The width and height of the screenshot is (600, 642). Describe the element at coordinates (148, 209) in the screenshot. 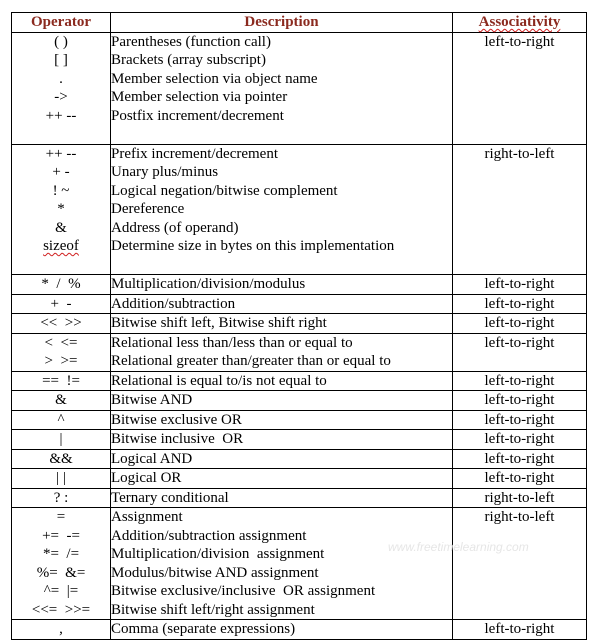

I see `description-text: Dereference` at that location.